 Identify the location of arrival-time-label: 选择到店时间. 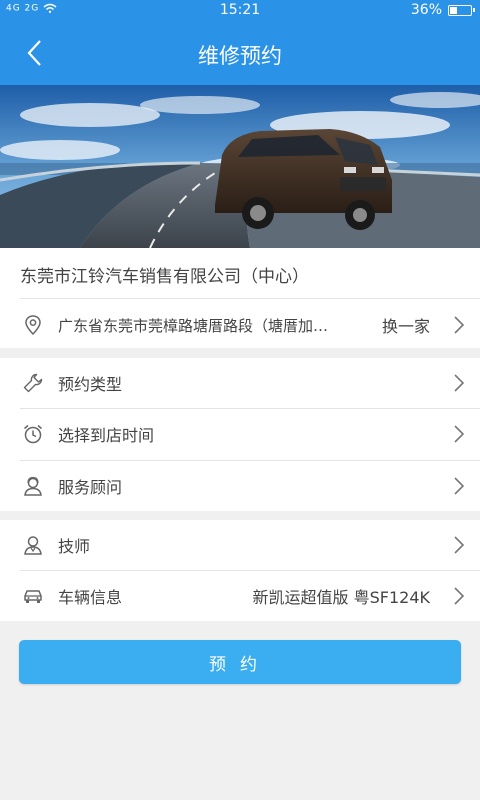
(106, 435).